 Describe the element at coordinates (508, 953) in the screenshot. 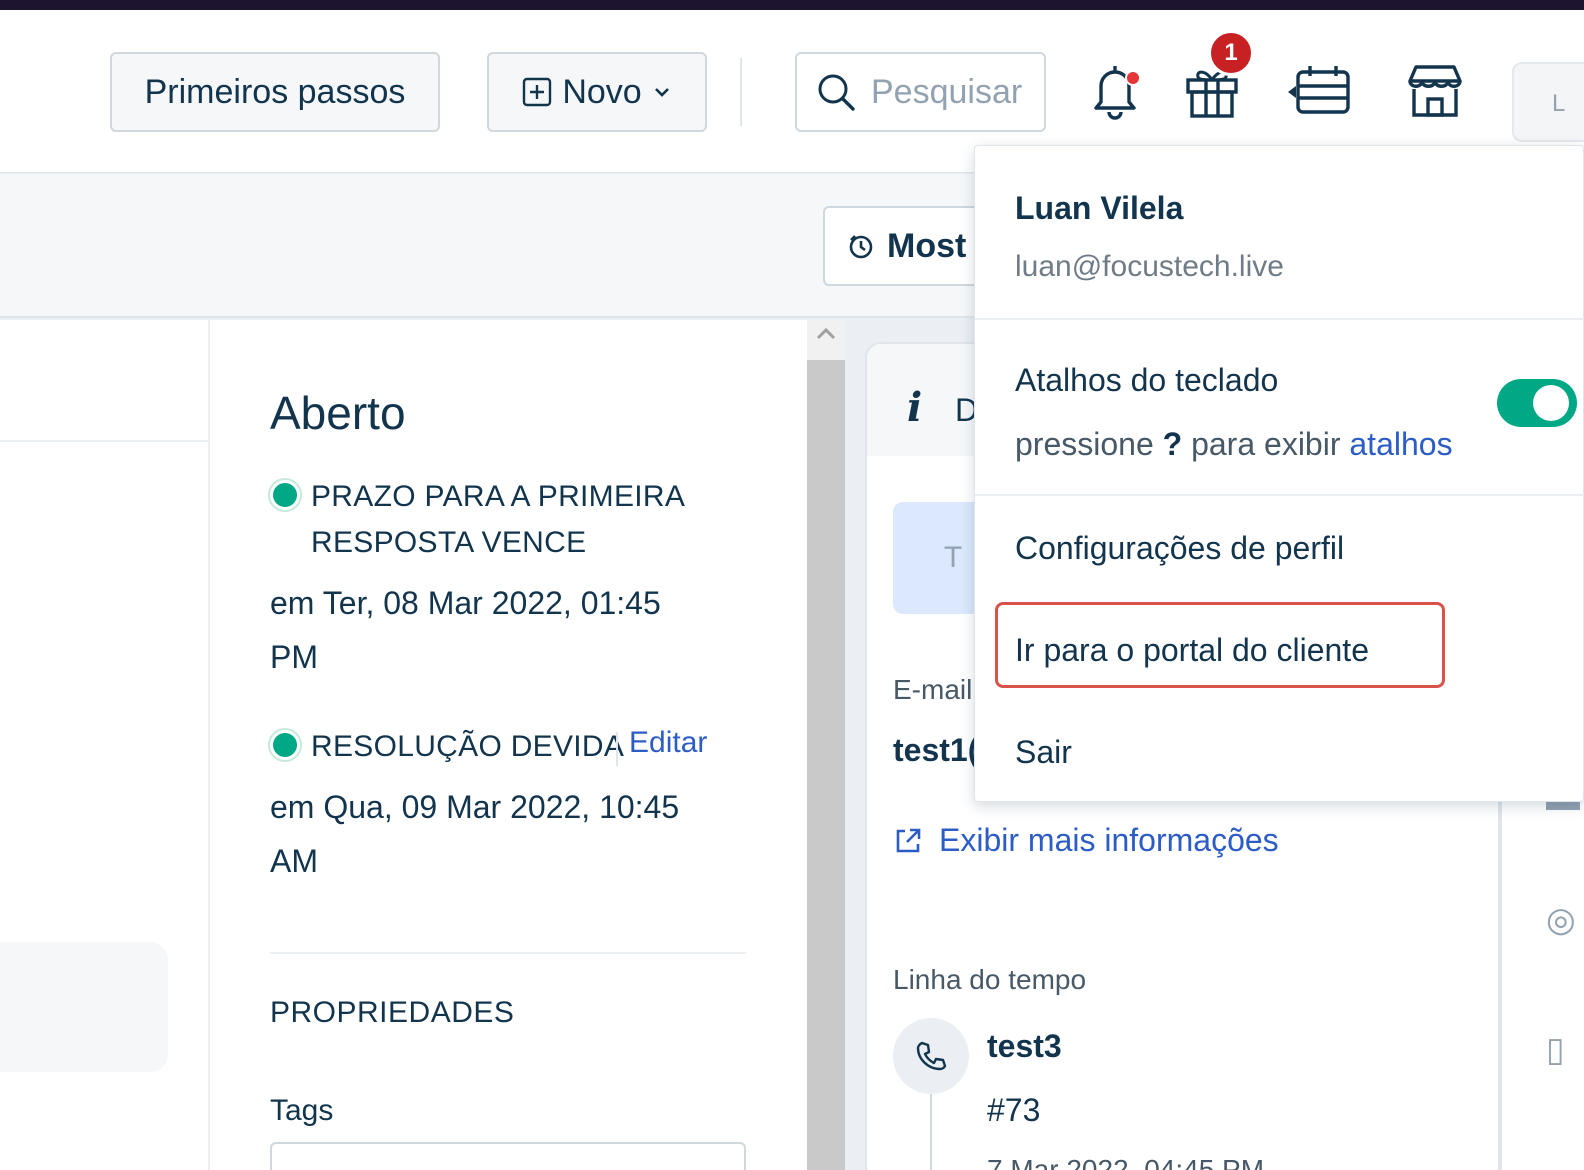

I see `properties-divider` at that location.